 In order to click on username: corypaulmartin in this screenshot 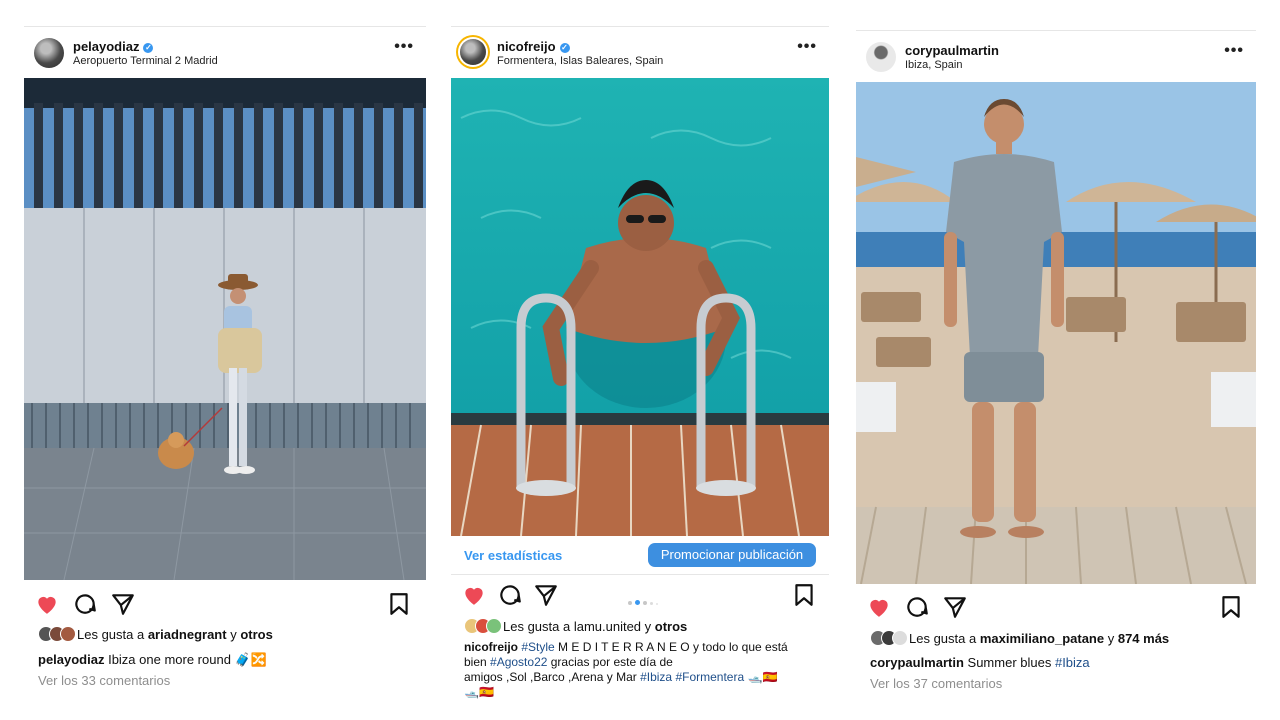, I will do `click(952, 50)`.